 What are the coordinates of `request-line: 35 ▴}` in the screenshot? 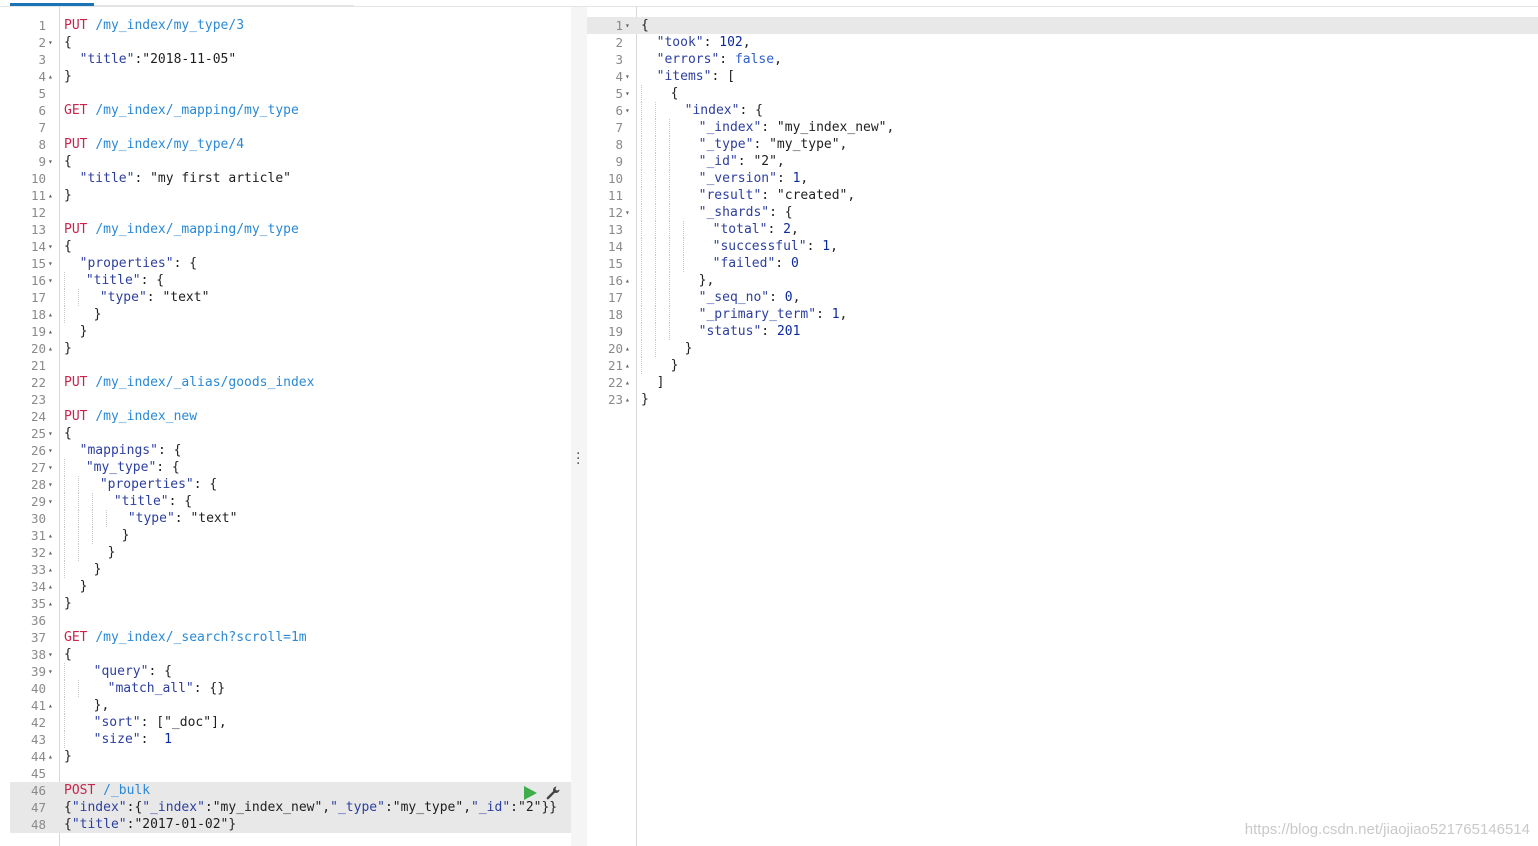 It's located at (290, 603).